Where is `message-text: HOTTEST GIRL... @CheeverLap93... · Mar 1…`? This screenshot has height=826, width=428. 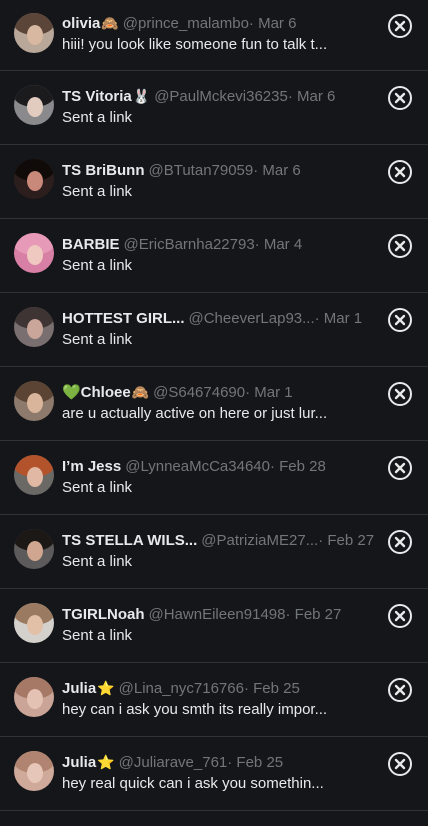
message-text: HOTTEST GIRL... @CheeverLap93... · Mar 1… is located at coordinates (218, 329).